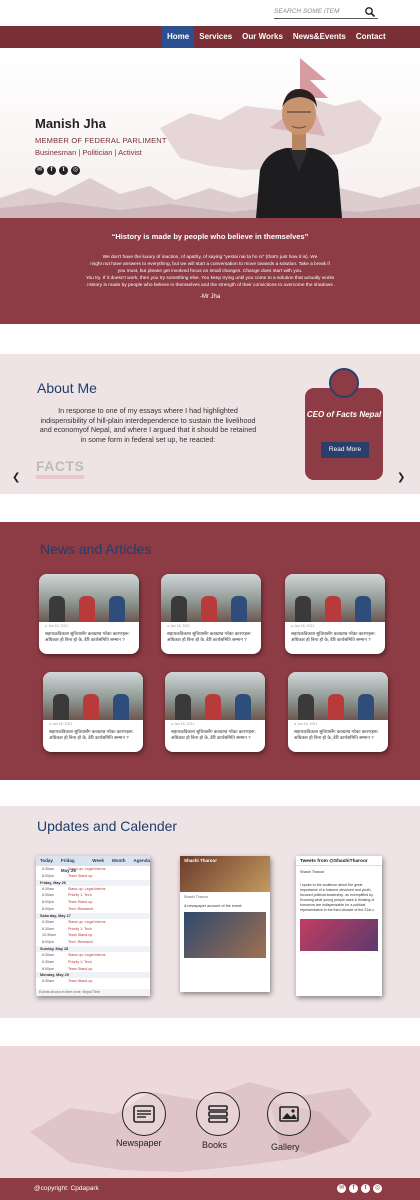  I want to click on calendar-today-button: Today, so click(46, 861).